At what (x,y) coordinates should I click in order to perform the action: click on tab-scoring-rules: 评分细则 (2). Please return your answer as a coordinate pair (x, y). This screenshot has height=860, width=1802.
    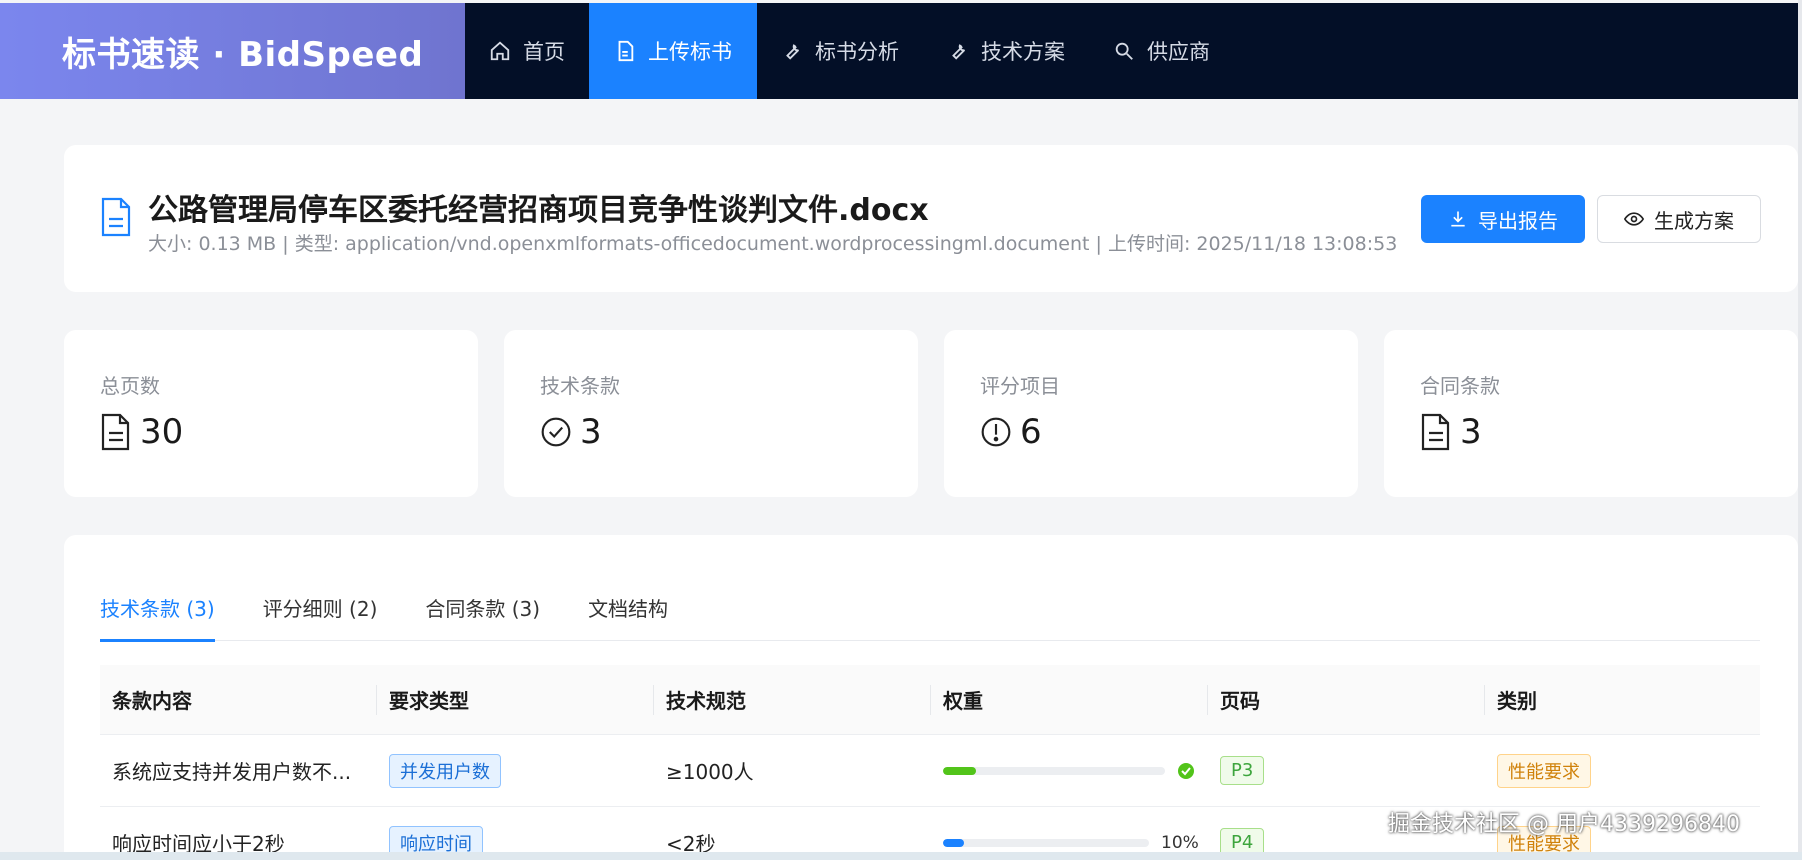
    Looking at the image, I should click on (320, 617).